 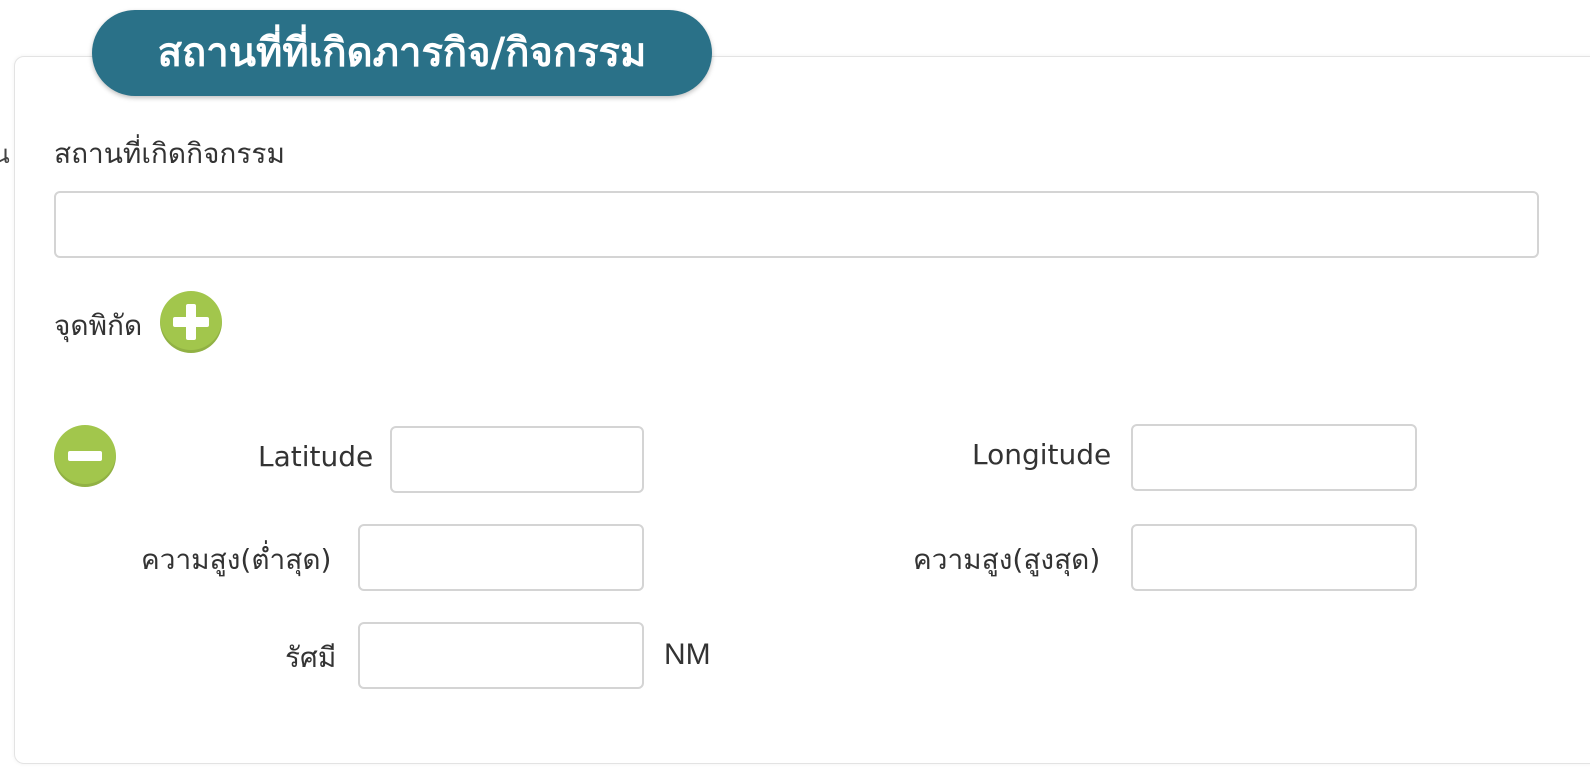 What do you see at coordinates (517, 459) in the screenshot?
I see `latitude-input` at bounding box center [517, 459].